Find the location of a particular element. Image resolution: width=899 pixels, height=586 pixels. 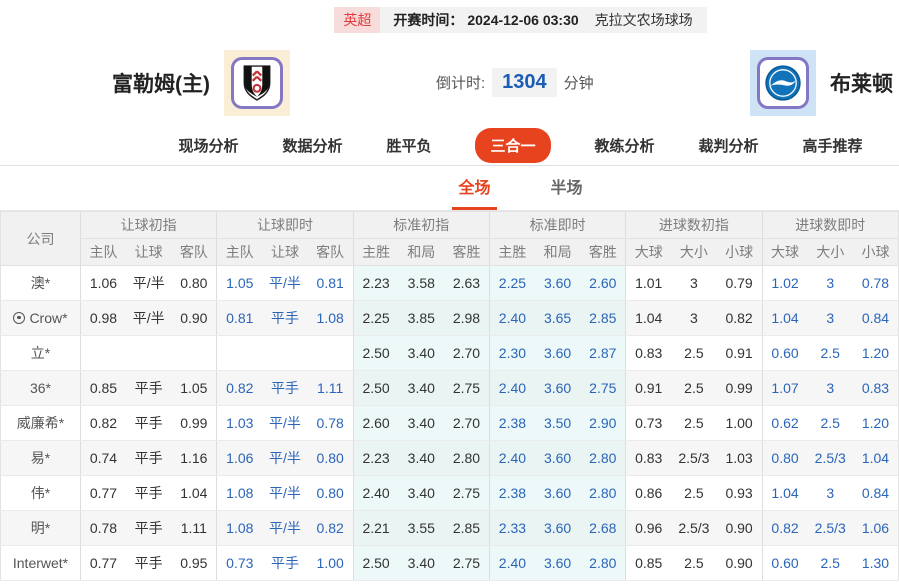

kickoff-time-label: 开赛时间： is located at coordinates (428, 20).